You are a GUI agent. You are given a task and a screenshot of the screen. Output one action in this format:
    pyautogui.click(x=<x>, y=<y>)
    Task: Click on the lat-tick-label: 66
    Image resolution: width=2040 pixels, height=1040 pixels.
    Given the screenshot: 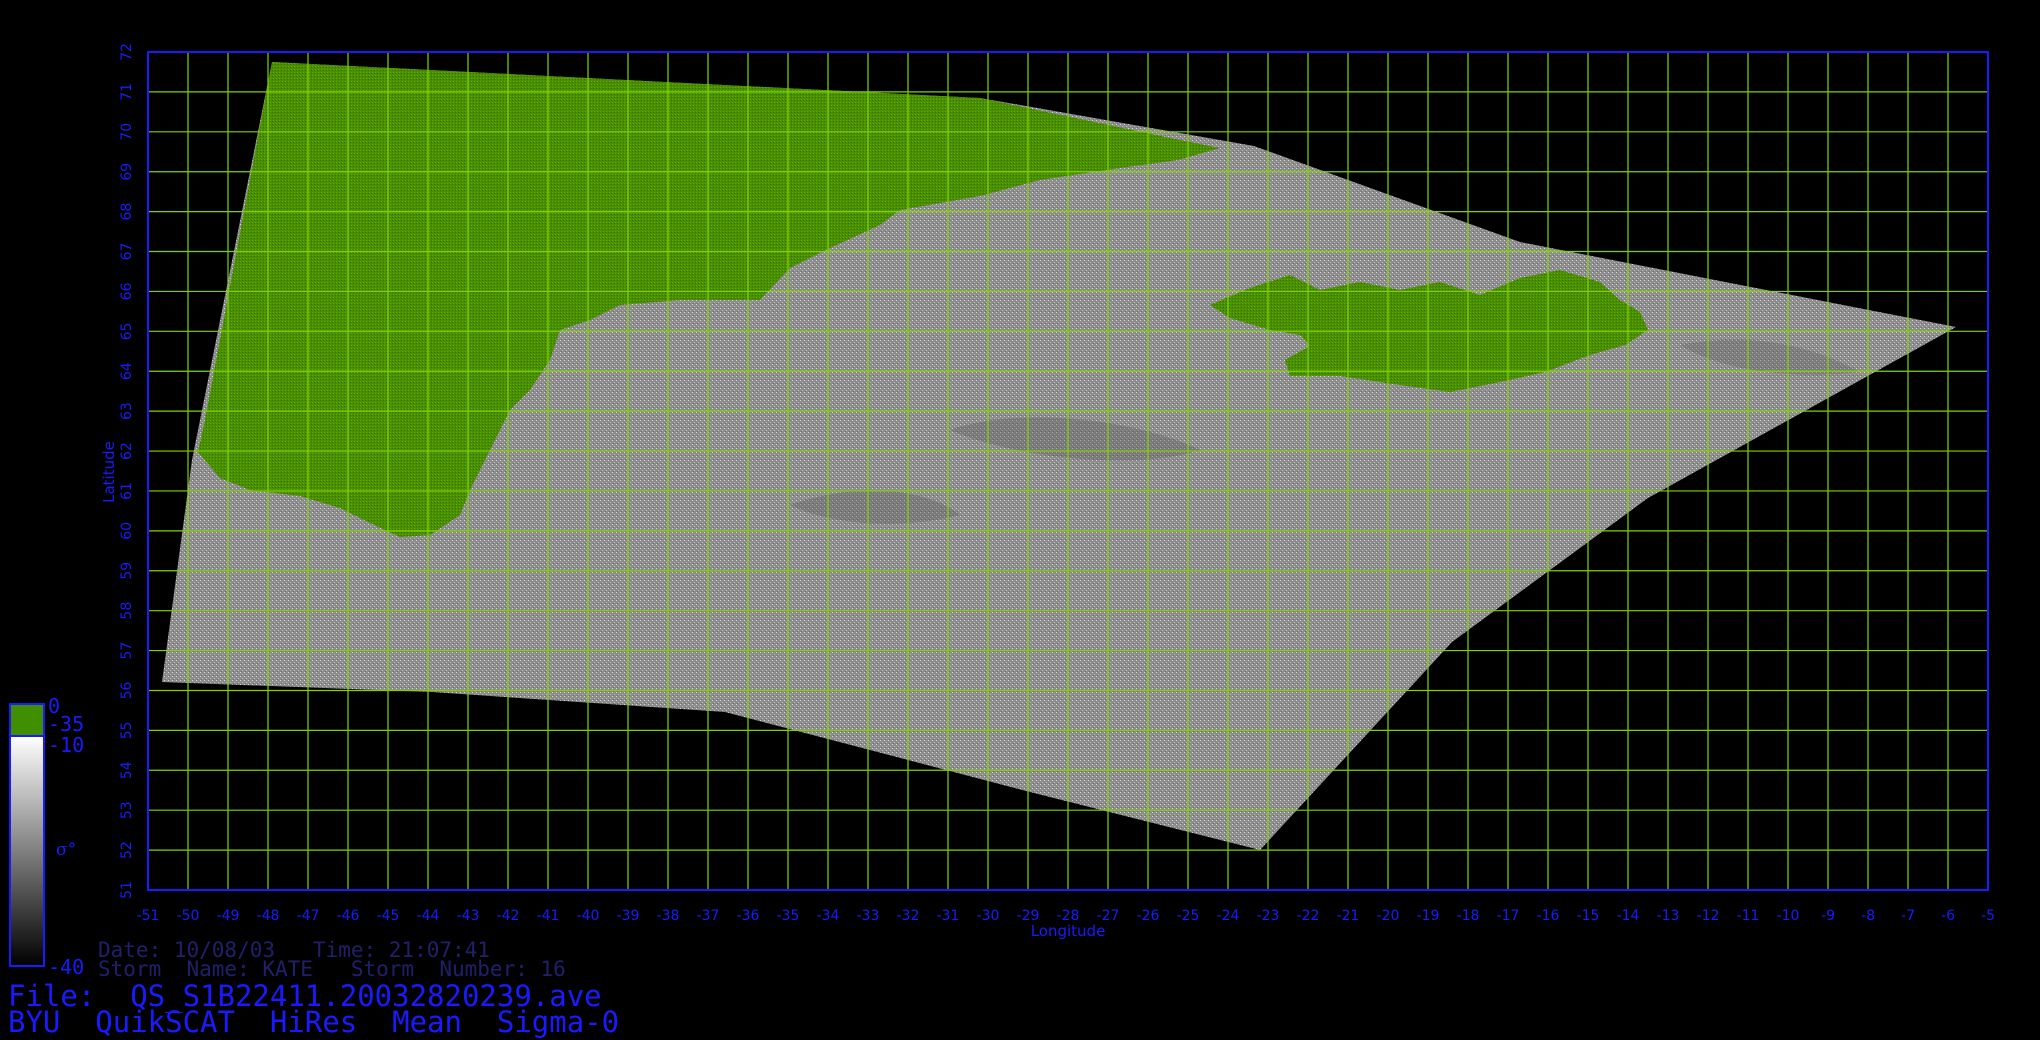 What is the action you would take?
    pyautogui.click(x=127, y=291)
    